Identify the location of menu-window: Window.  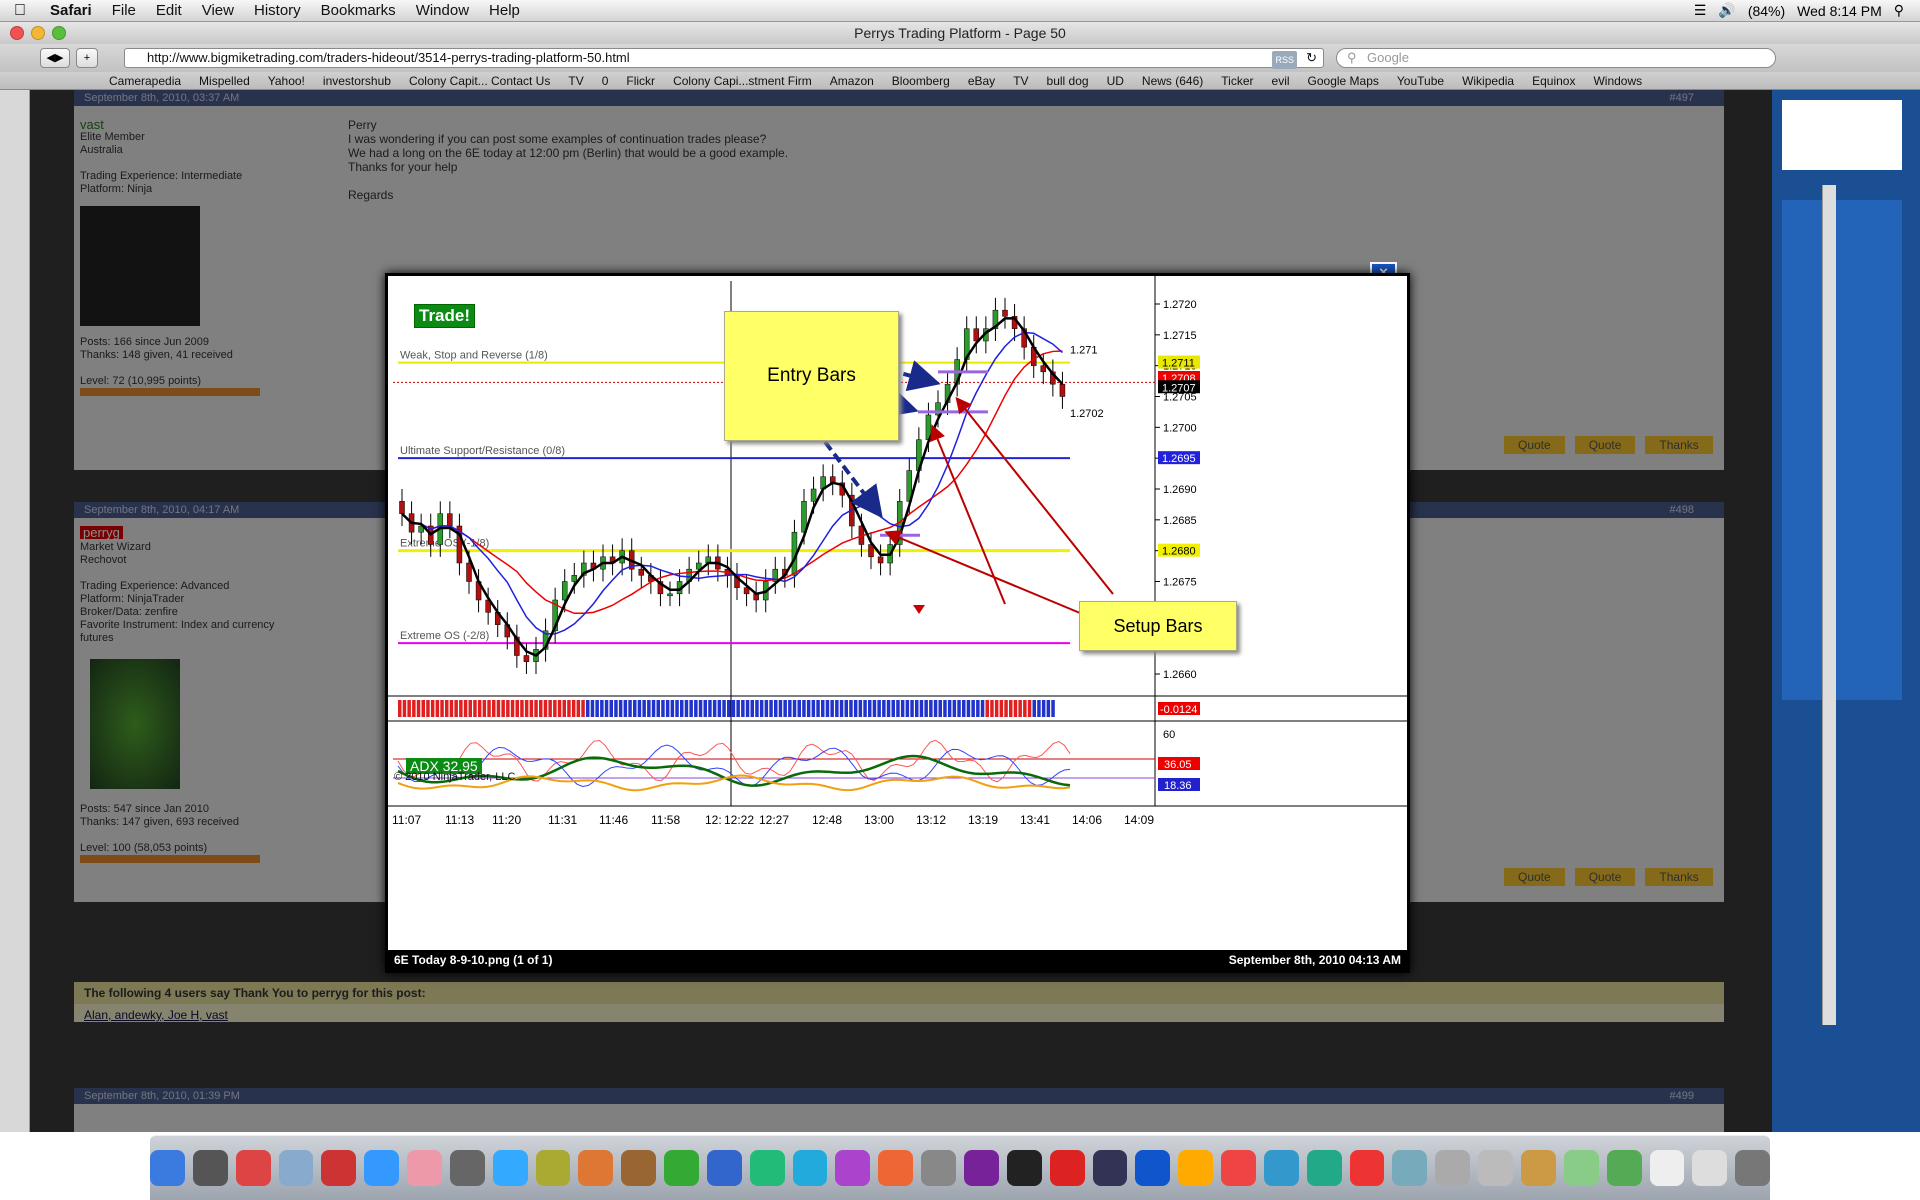
(442, 10).